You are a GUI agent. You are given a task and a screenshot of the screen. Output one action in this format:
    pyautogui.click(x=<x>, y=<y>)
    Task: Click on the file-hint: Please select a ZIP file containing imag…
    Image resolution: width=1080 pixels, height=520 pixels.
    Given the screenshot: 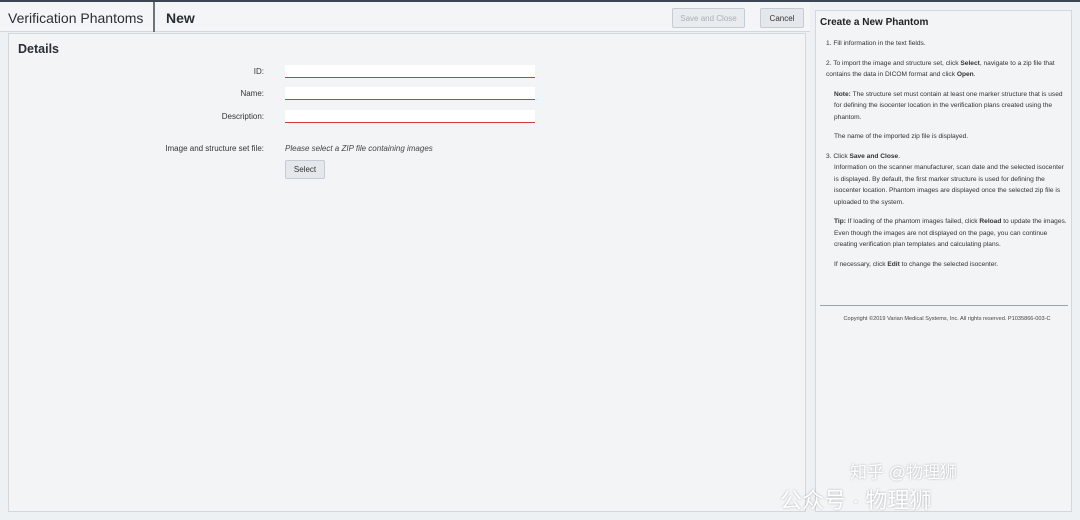 What is the action you would take?
    pyautogui.click(x=359, y=148)
    